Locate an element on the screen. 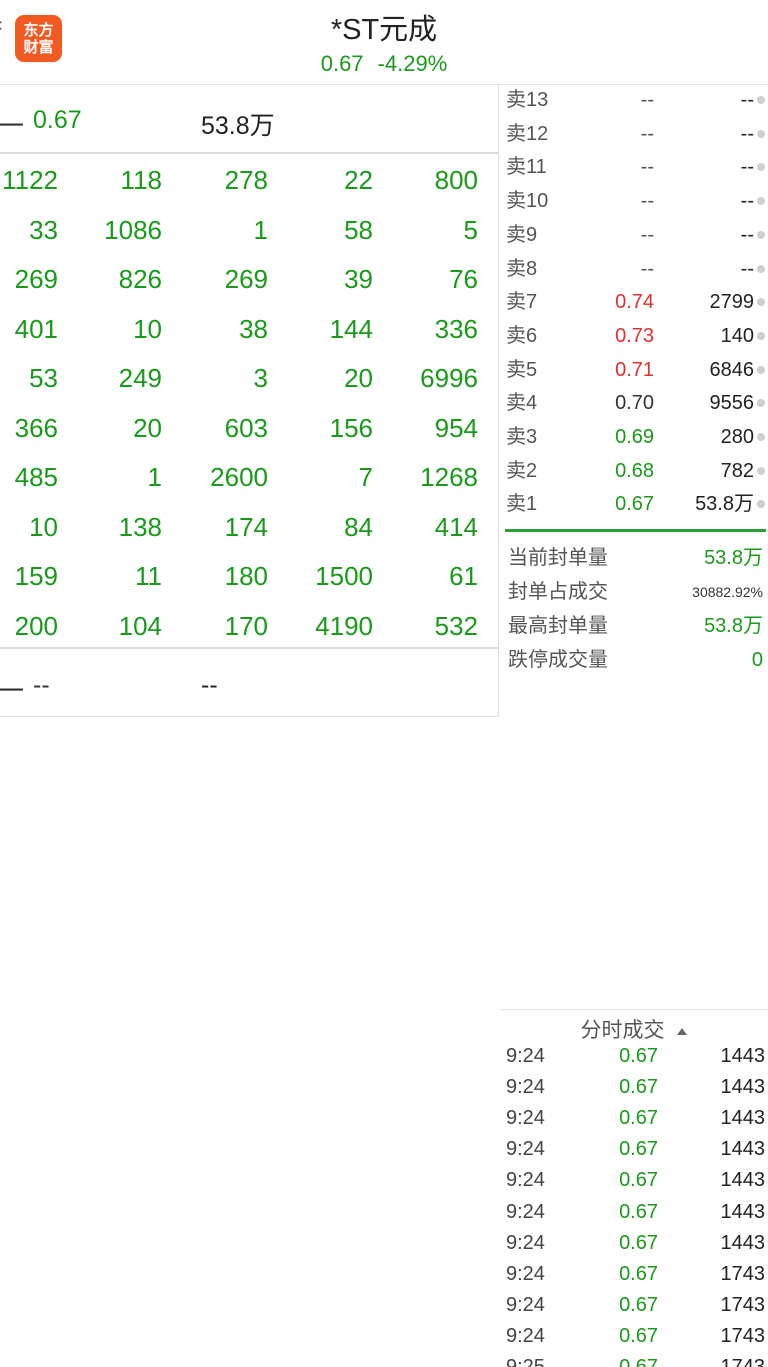 Image resolution: width=768 pixels, height=1367 pixels. queue-cell: 1268 is located at coordinates (449, 477).